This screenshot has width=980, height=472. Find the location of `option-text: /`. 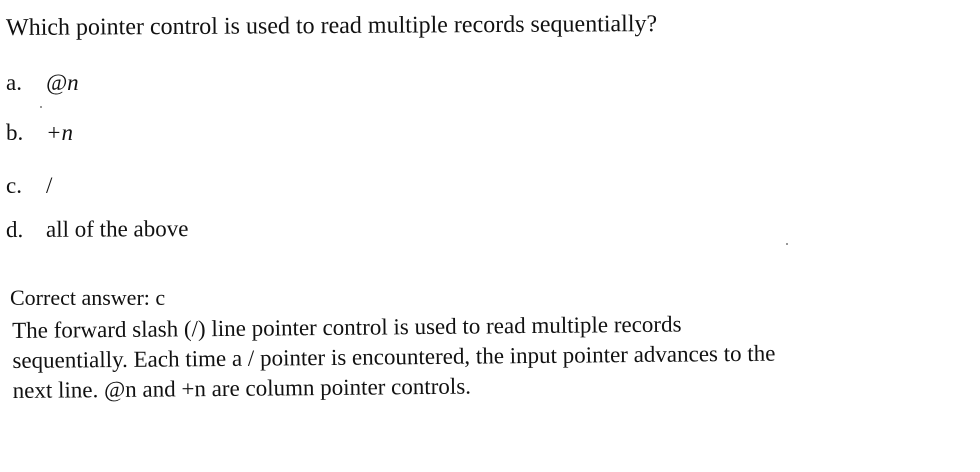

option-text: / is located at coordinates (49, 185).